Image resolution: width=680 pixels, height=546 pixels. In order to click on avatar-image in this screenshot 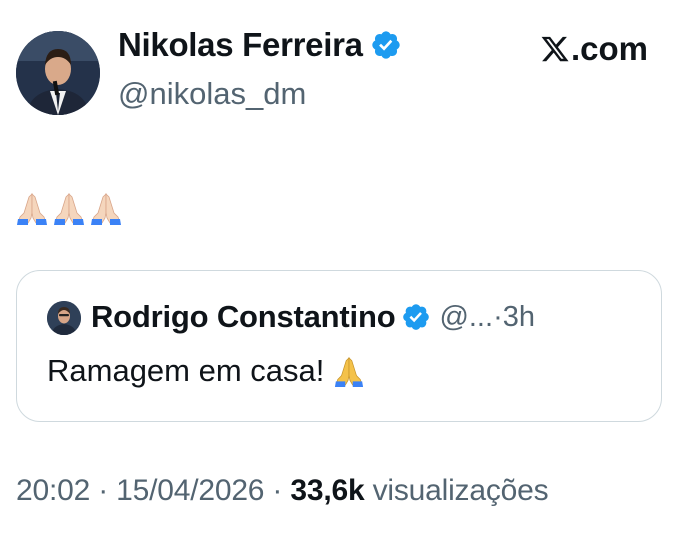, I will do `click(58, 73)`.